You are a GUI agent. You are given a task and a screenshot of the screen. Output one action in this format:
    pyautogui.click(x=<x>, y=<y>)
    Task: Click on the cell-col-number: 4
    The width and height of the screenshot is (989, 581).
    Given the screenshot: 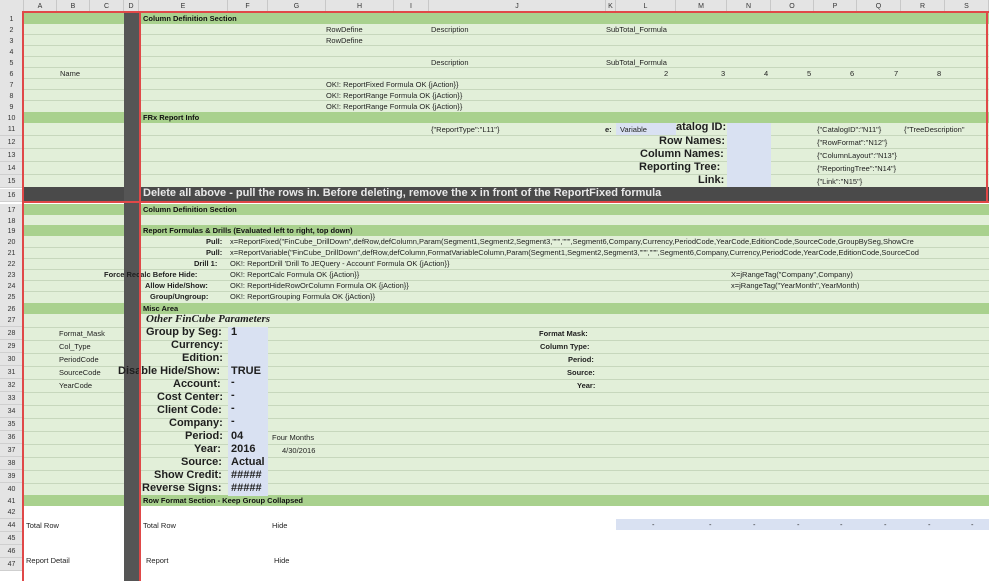 What is the action you would take?
    pyautogui.click(x=766, y=73)
    